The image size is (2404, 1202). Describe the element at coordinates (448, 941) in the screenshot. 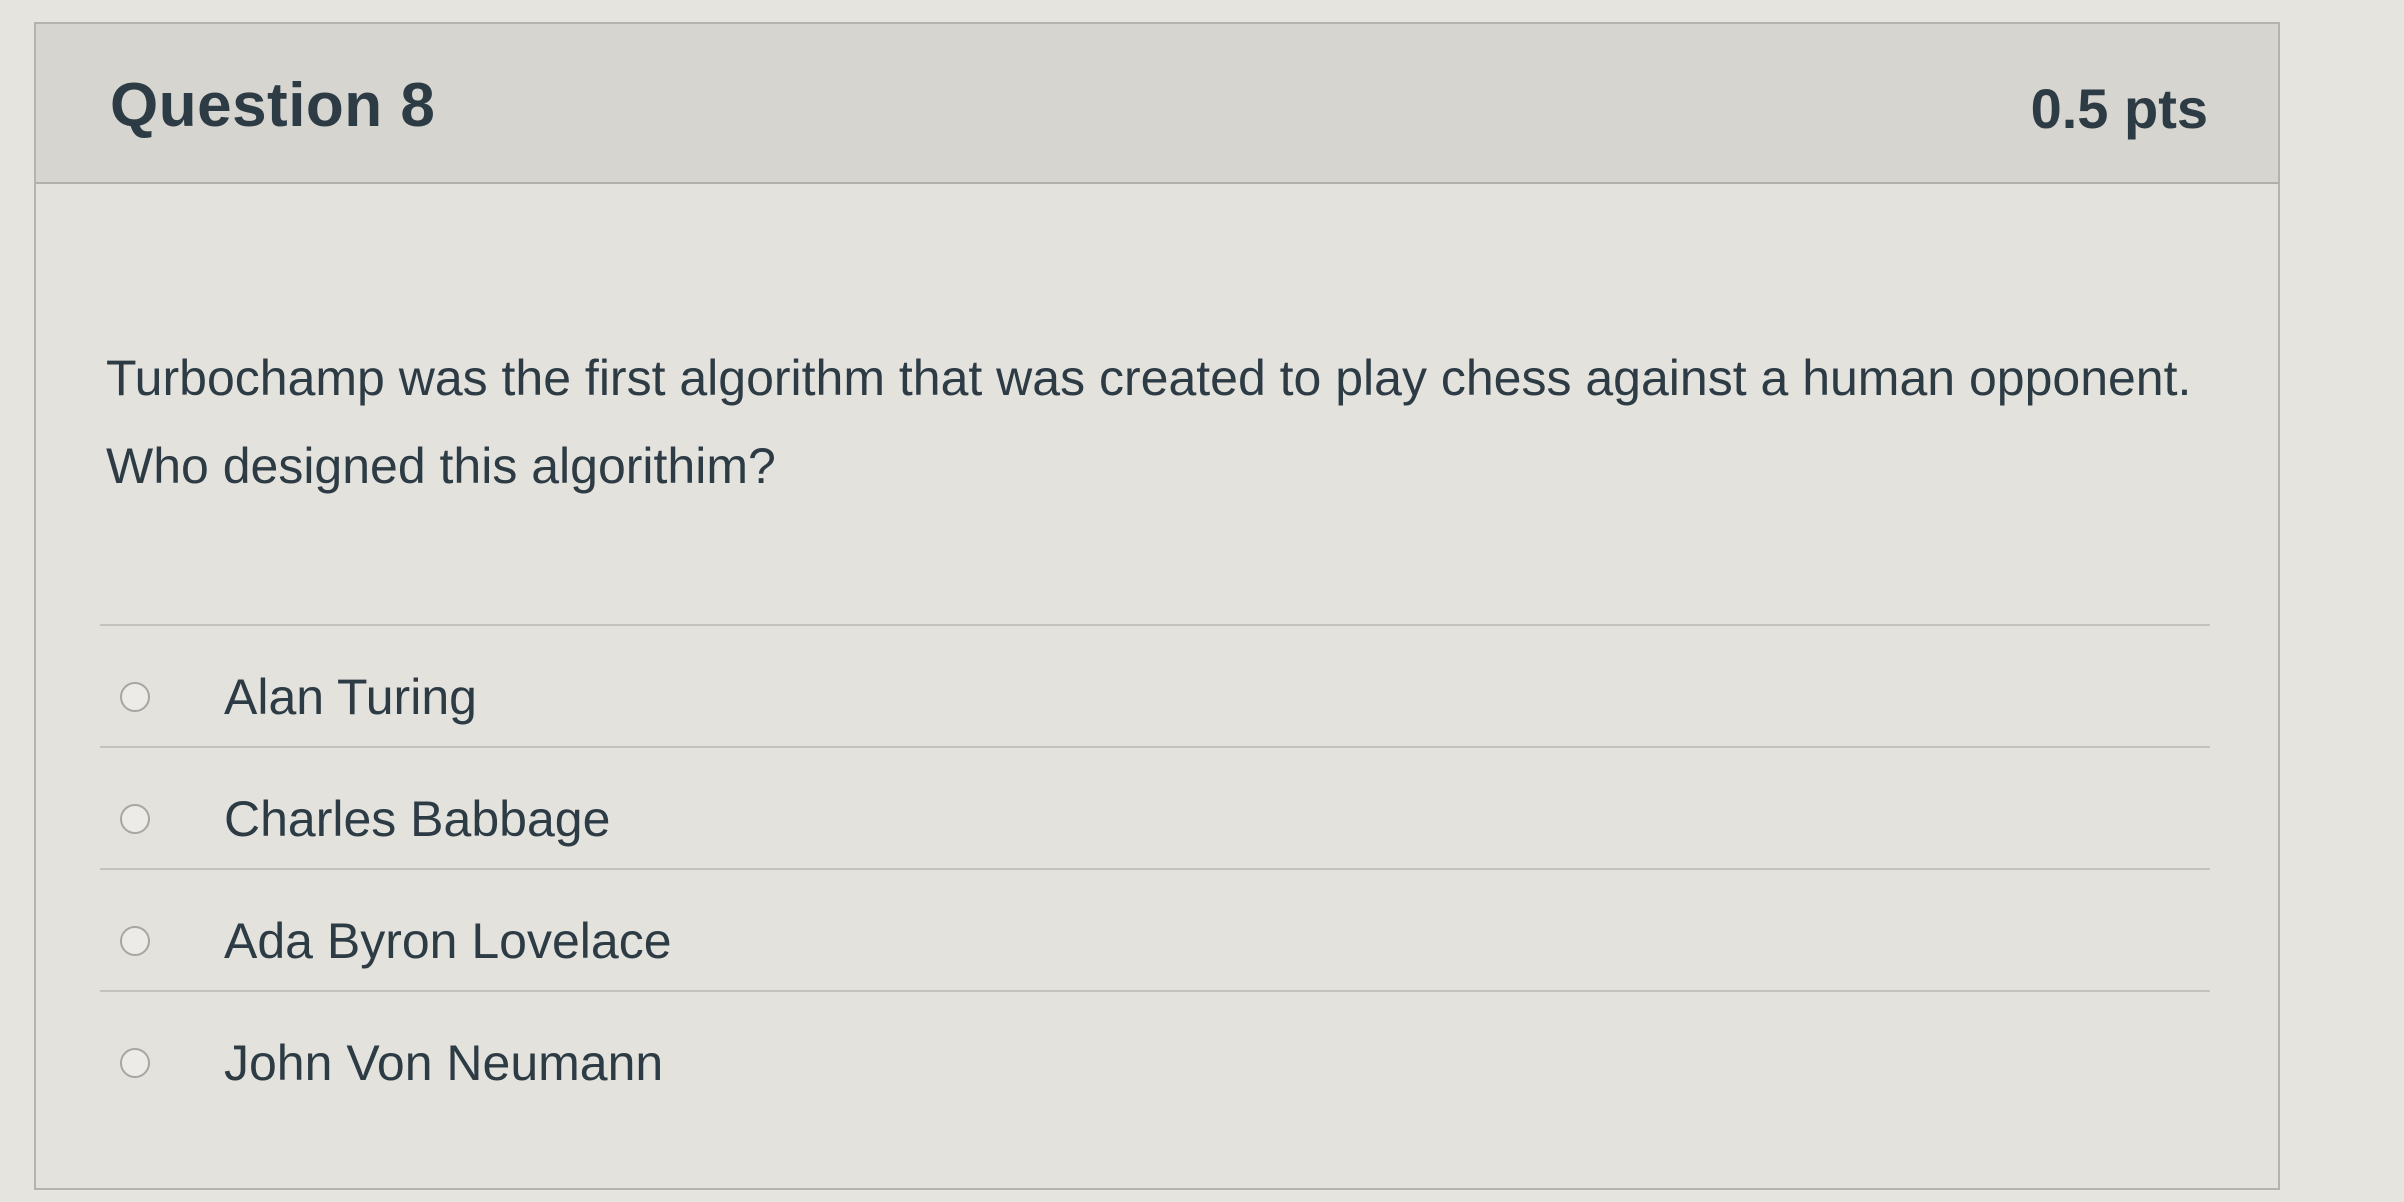

I see `answer-label: Ada Byron Lovelace` at that location.